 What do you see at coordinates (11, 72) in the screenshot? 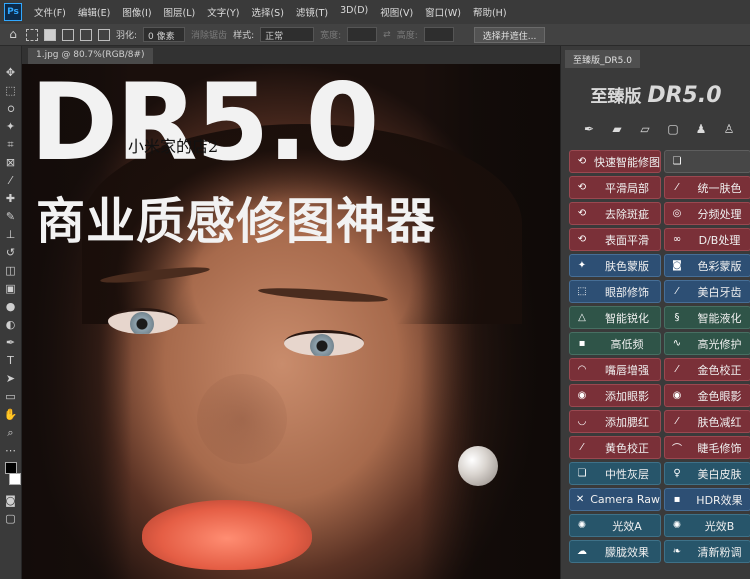
I see `move-tool-icon: ✥` at bounding box center [11, 72].